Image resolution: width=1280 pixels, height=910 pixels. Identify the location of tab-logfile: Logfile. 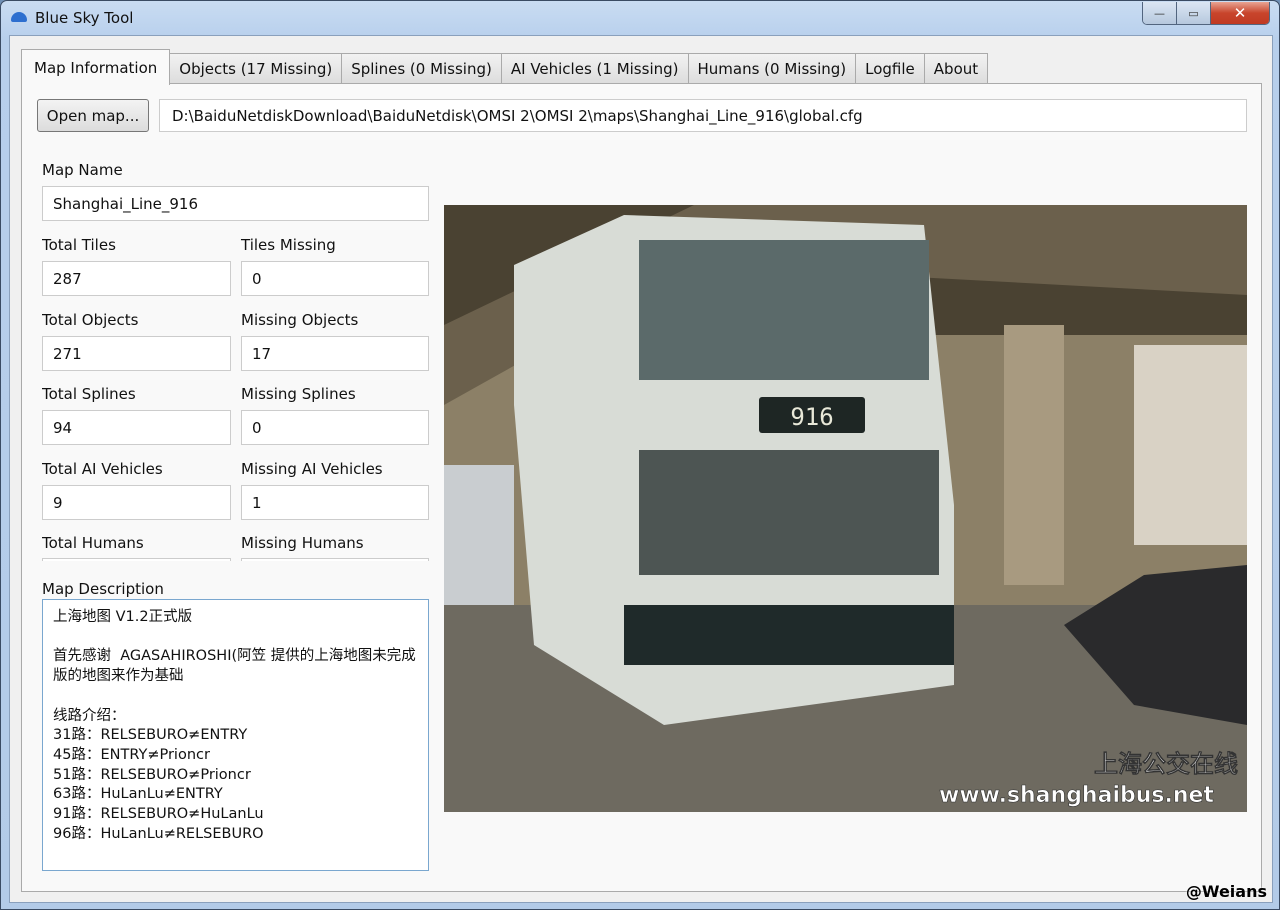
(890, 69).